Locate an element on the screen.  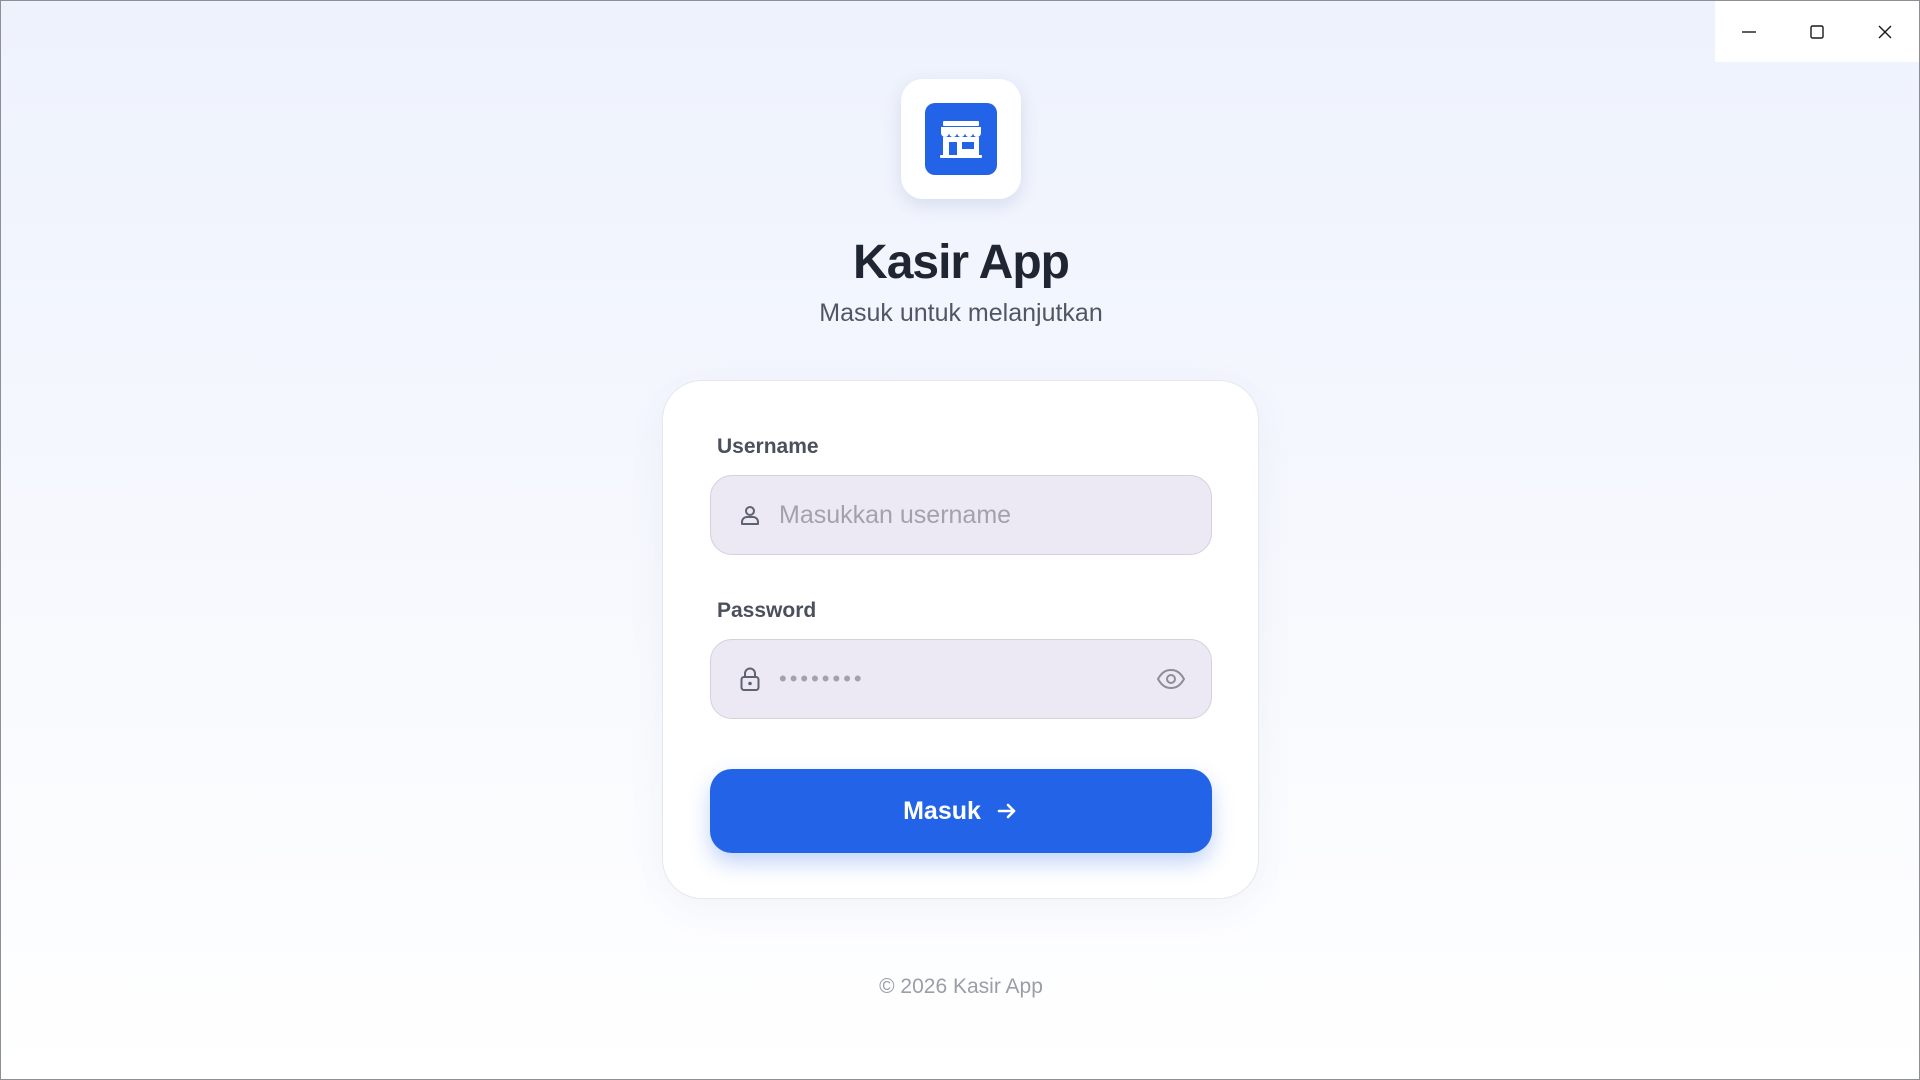
app-logo is located at coordinates (961, 139).